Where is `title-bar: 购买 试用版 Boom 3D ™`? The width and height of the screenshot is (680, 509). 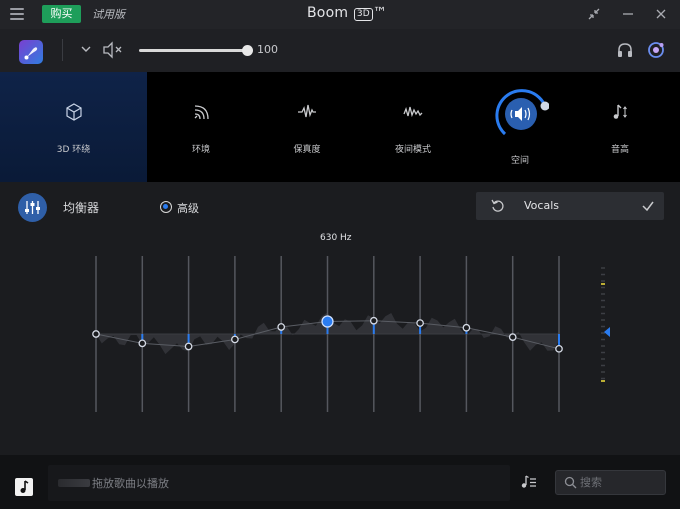
title-bar: 购买 试用版 Boom 3D ™ is located at coordinates (340, 14).